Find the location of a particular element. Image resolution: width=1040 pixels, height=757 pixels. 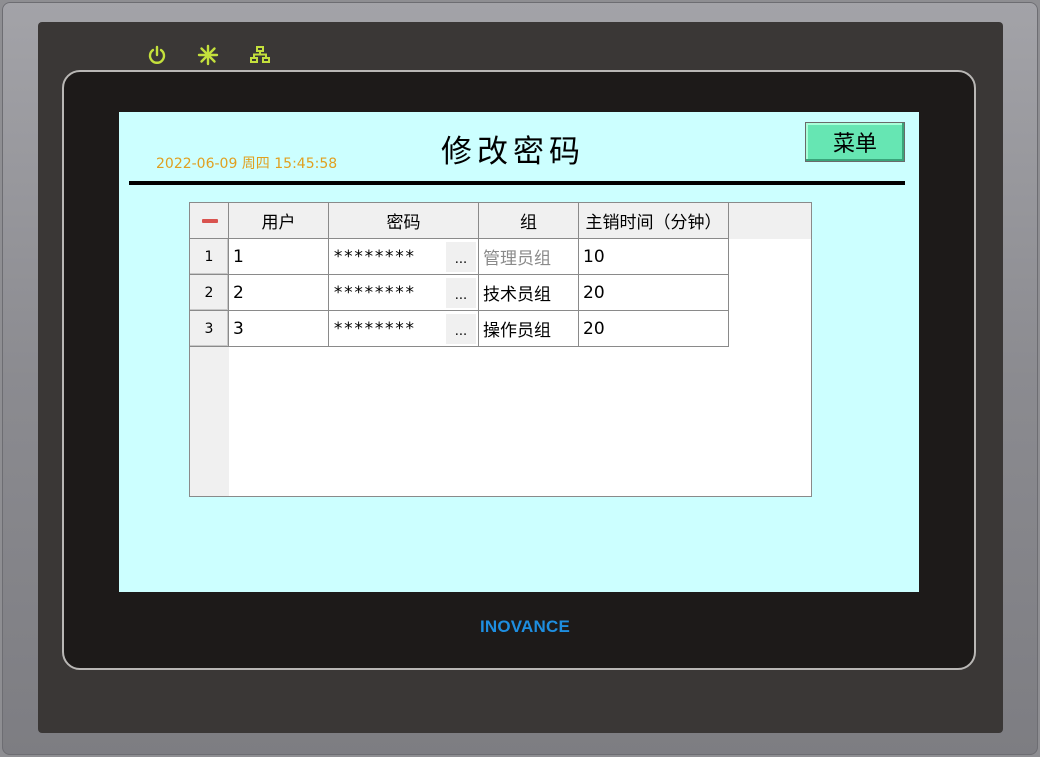

group-cell: 技术员组 is located at coordinates (529, 293).